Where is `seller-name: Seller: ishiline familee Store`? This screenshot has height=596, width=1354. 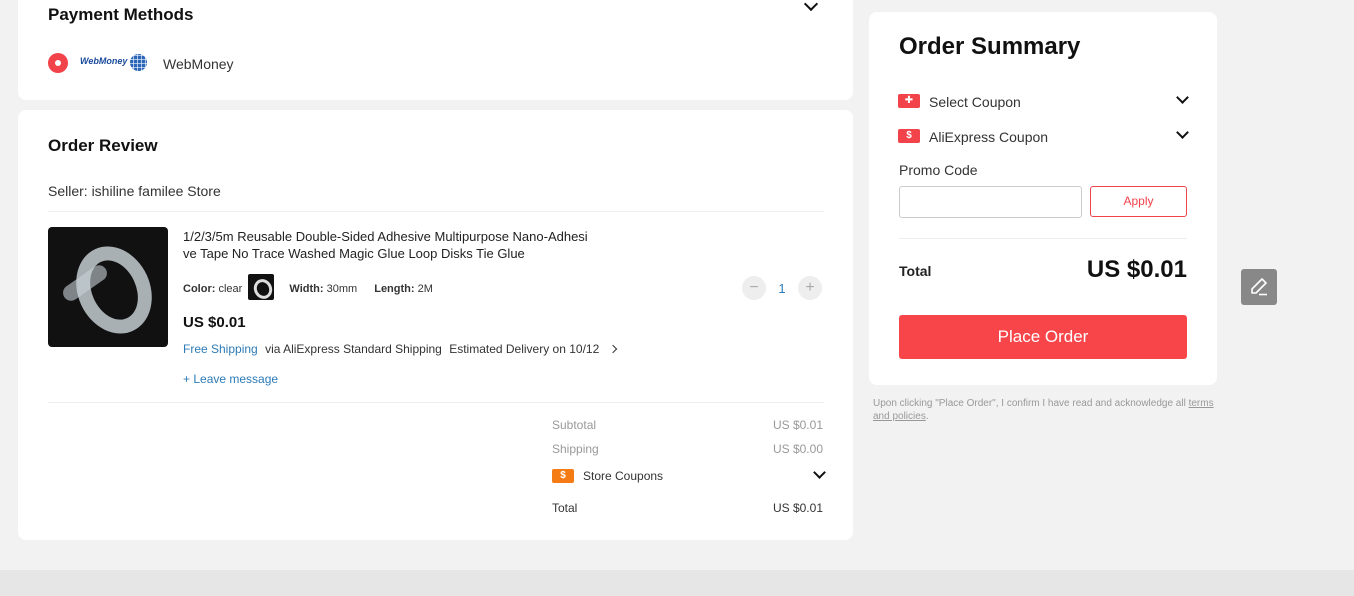 seller-name: Seller: ishiline familee Store is located at coordinates (134, 191).